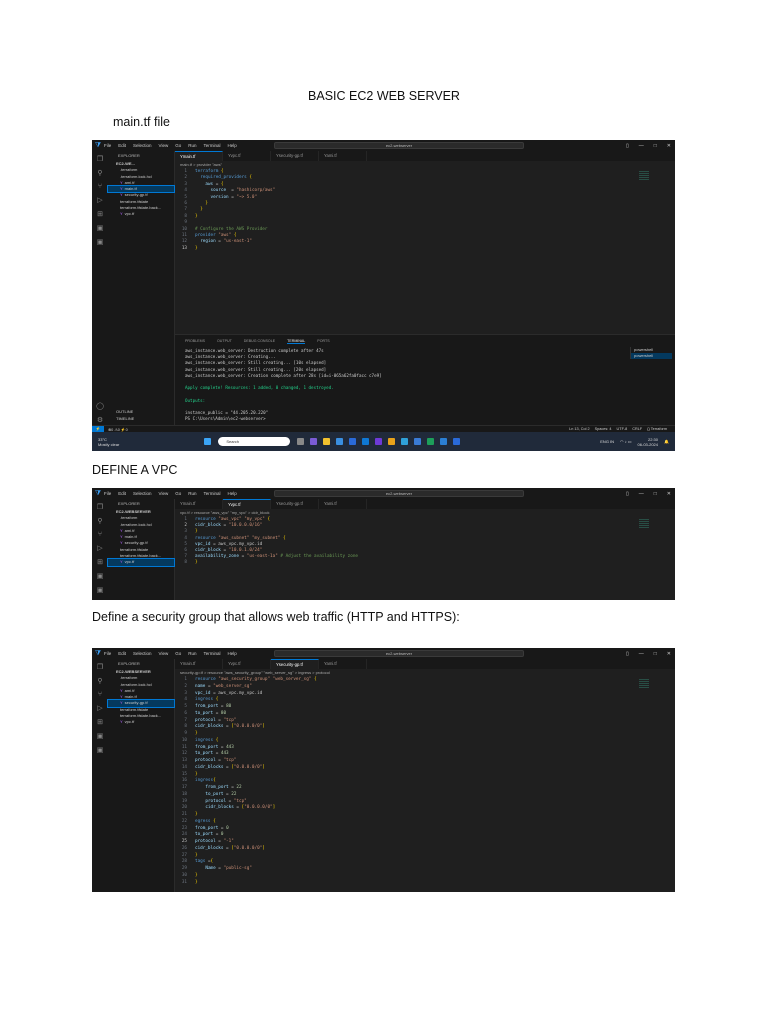 The height and width of the screenshot is (1024, 768). What do you see at coordinates (651, 356) in the screenshot?
I see `terminal-instance: powershell` at bounding box center [651, 356].